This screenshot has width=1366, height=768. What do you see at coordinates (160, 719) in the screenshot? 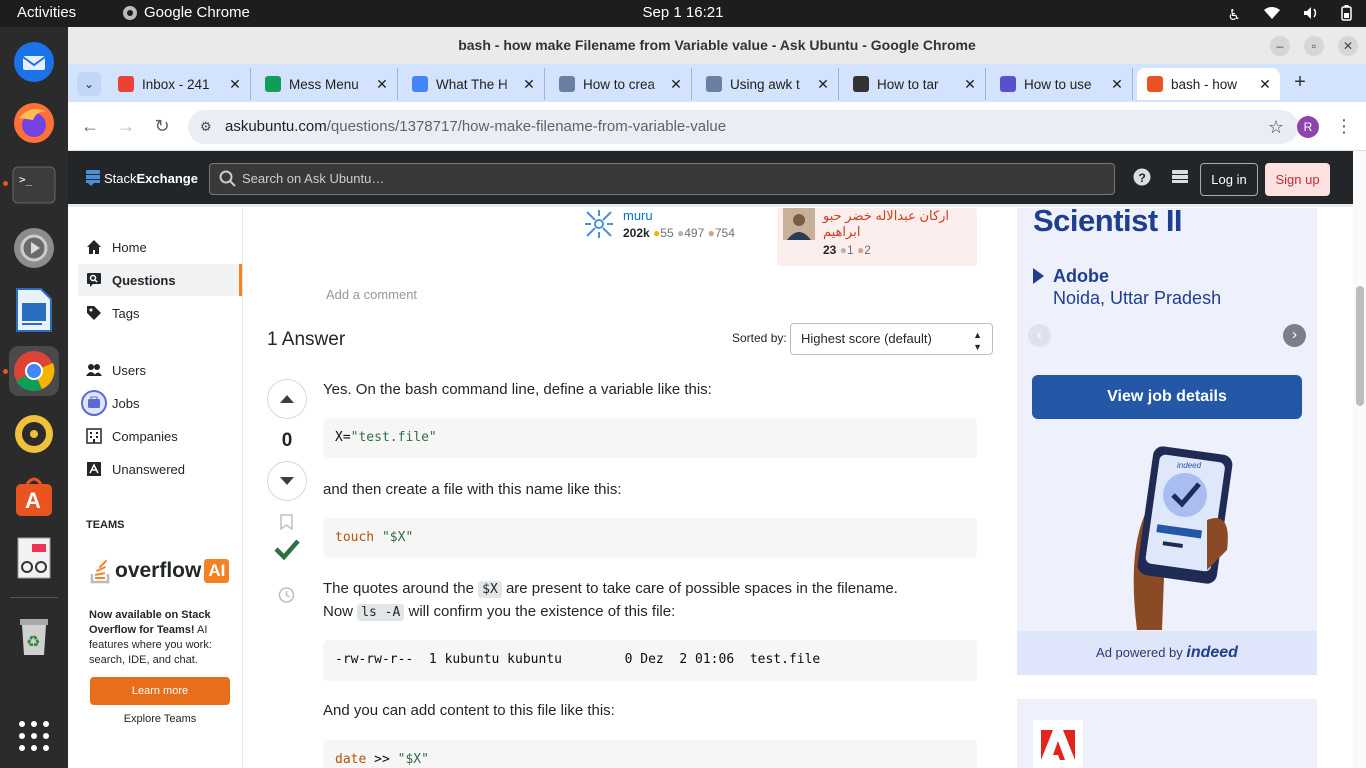
I see `explore-teams-link: Explore Teams` at bounding box center [160, 719].